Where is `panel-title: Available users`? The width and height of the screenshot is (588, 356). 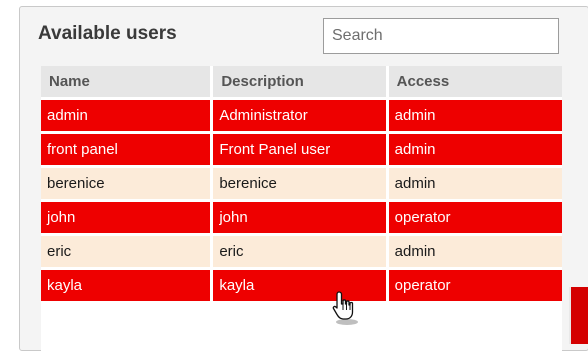 panel-title: Available users is located at coordinates (107, 33).